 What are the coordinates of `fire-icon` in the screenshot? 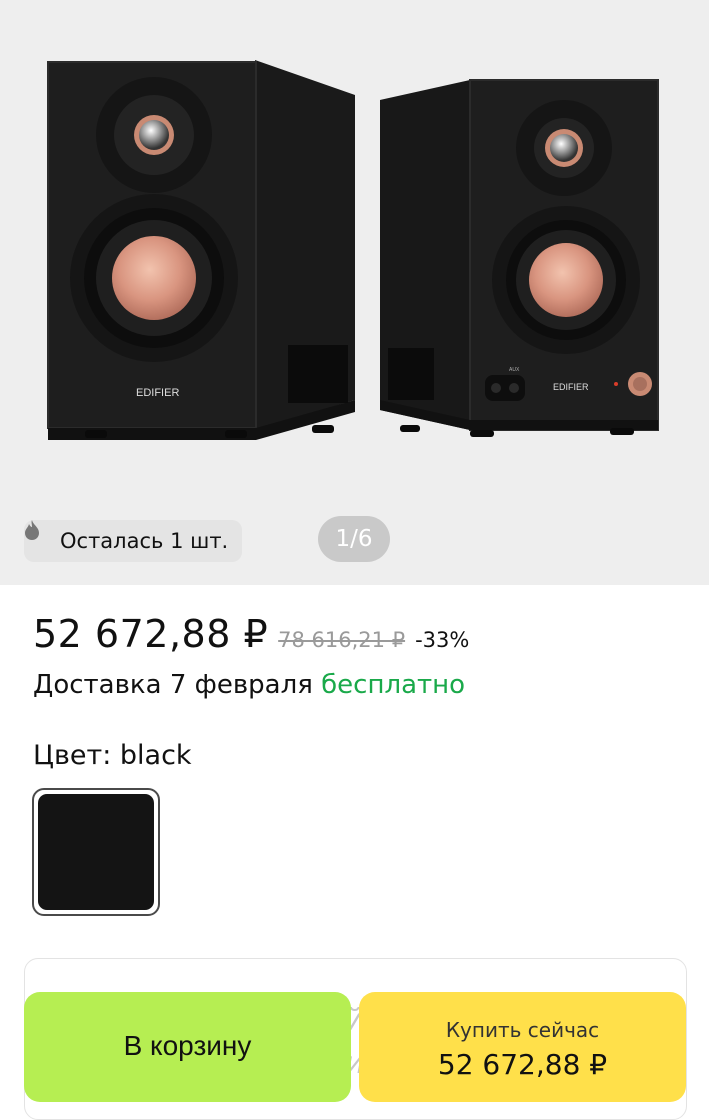 It's located at (38, 535).